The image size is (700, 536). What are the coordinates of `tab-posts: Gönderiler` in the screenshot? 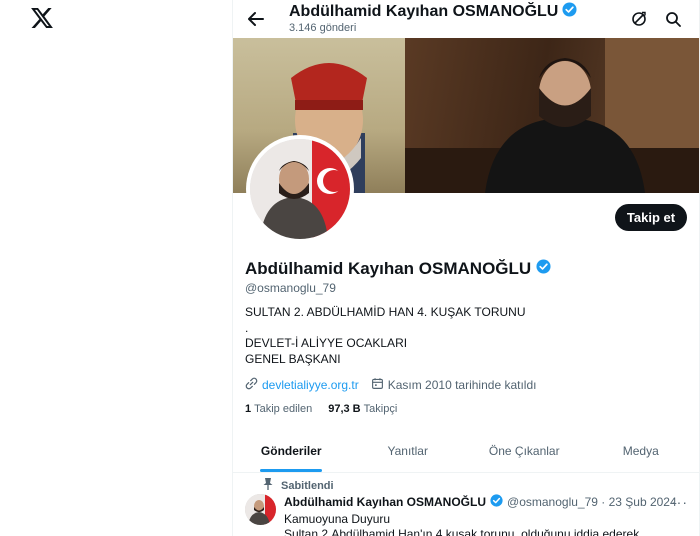 It's located at (291, 451).